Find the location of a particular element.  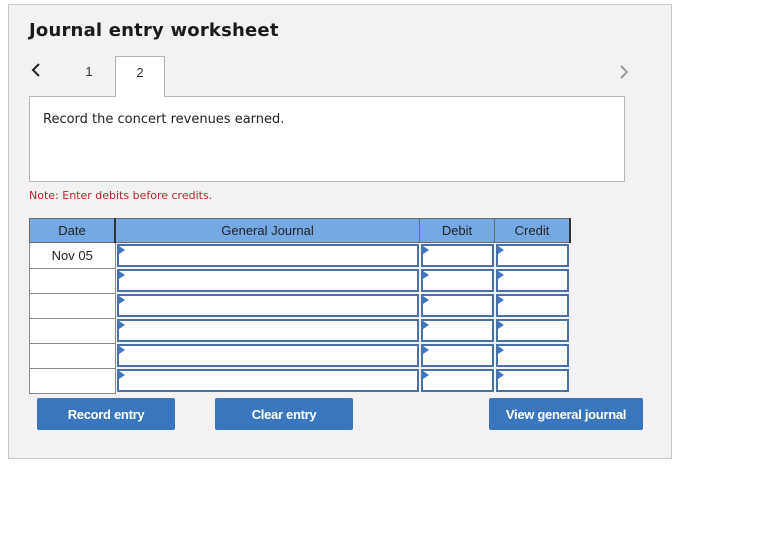

tab-2: 2 is located at coordinates (140, 76).